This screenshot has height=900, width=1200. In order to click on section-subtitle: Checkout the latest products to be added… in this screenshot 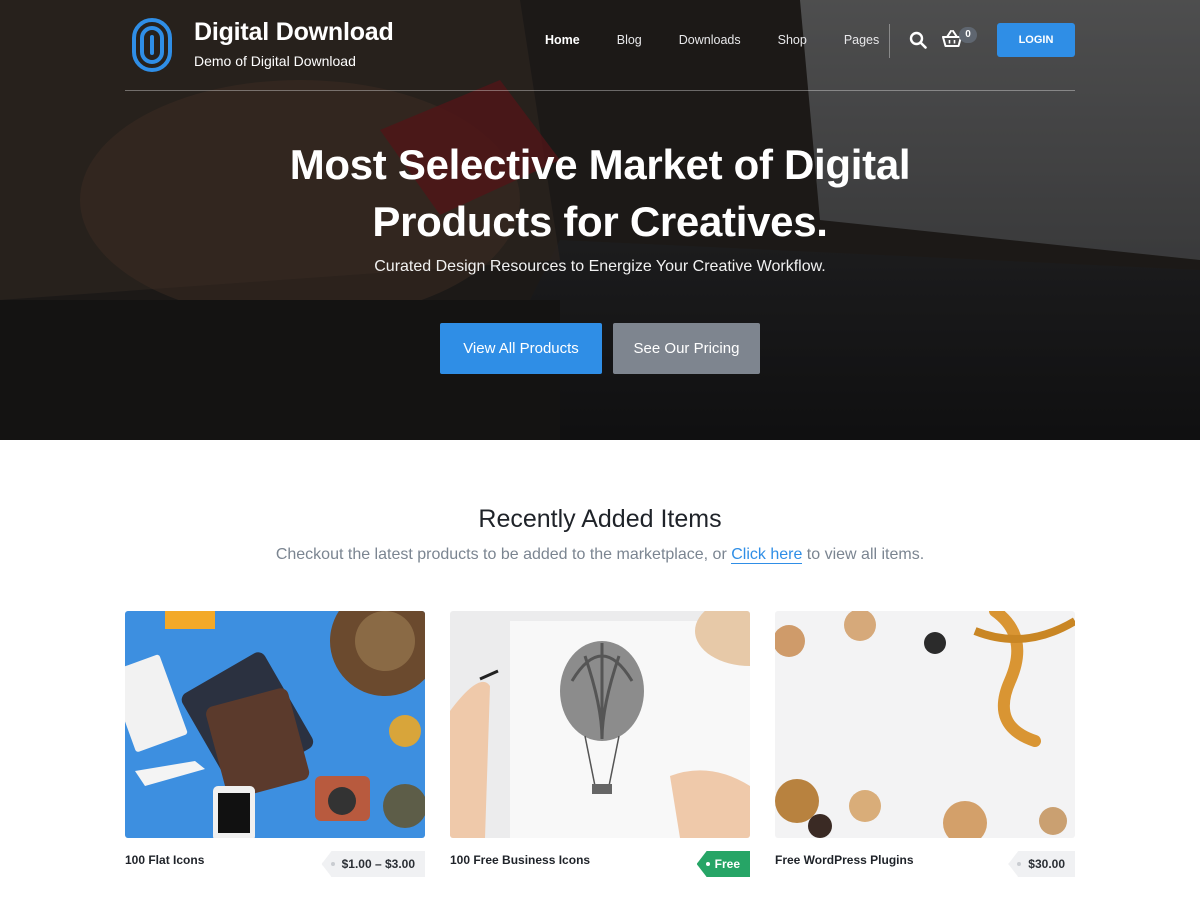, I will do `click(600, 555)`.